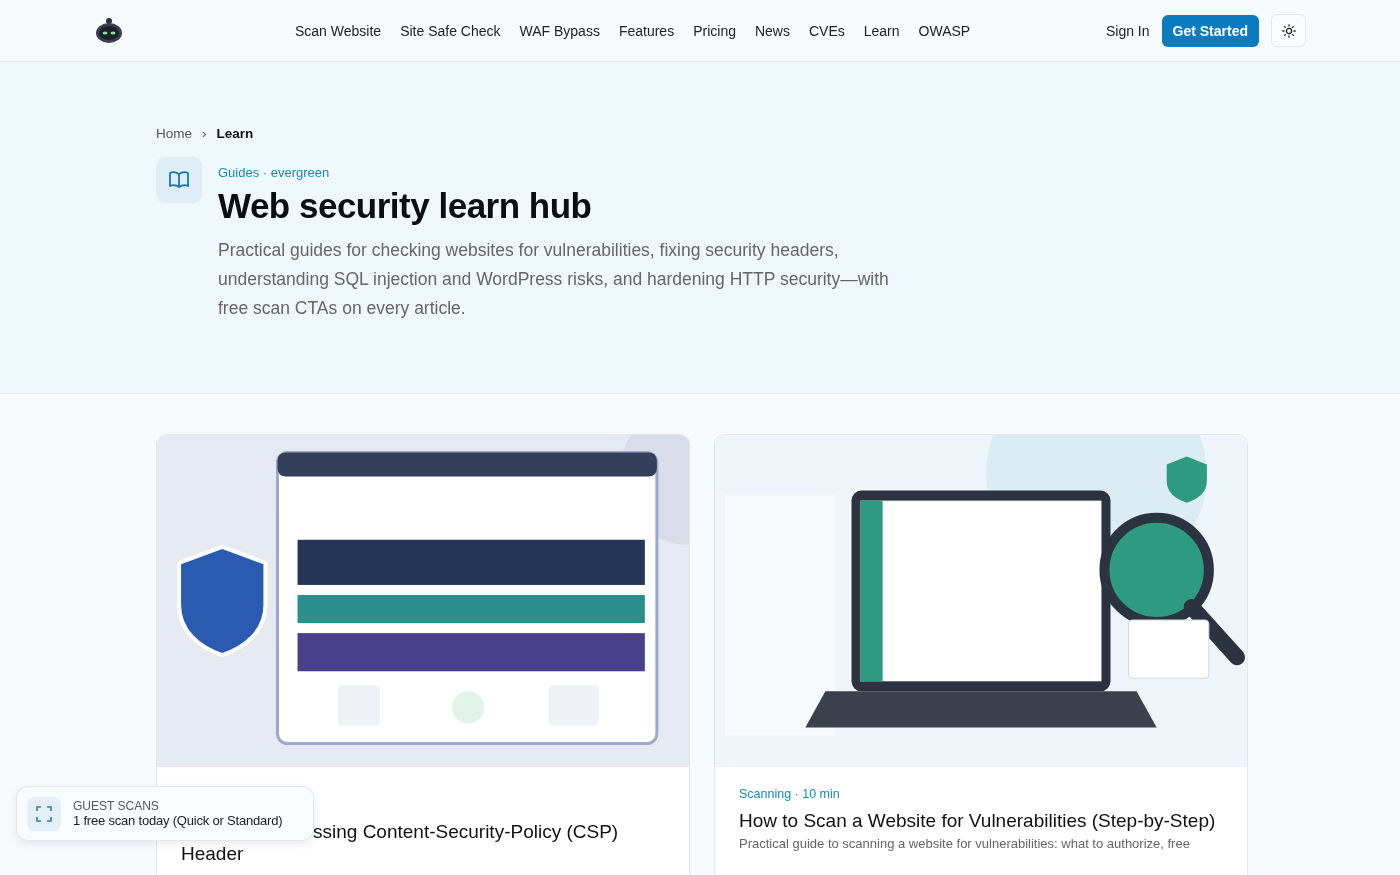  What do you see at coordinates (646, 30) in the screenshot?
I see `nav-link: Features` at bounding box center [646, 30].